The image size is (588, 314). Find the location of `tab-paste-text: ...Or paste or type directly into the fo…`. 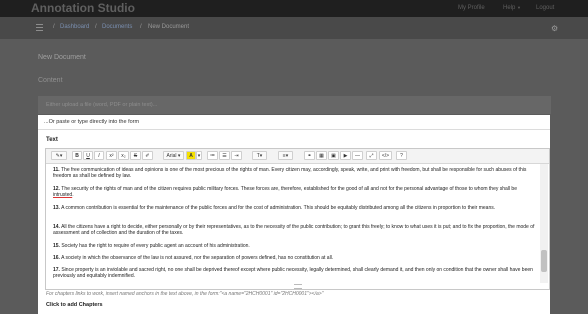

tab-paste-text: ...Or paste or type directly into the fo… is located at coordinates (91, 122).